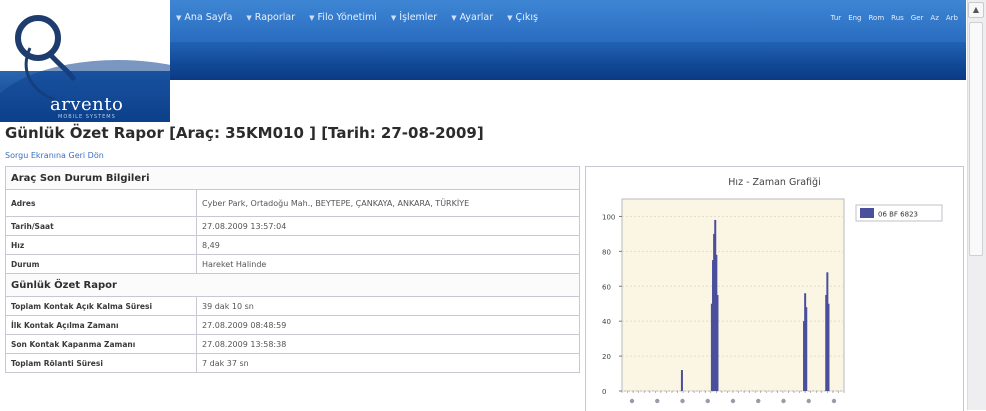 The image size is (986, 411). Describe the element at coordinates (526, 17) in the screenshot. I see `nav-item-label: Çıkış` at that location.